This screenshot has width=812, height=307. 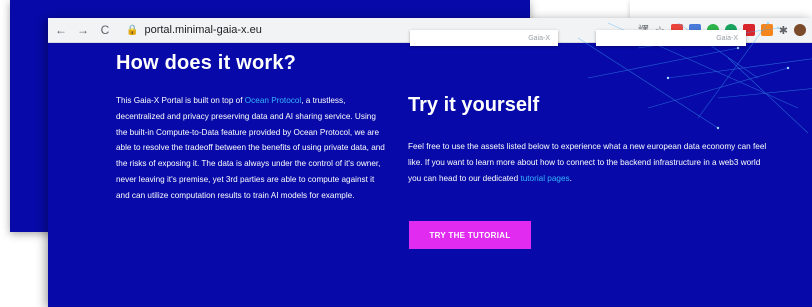 What do you see at coordinates (544, 178) in the screenshot?
I see `tutorial-pages-link: tutorial pages` at bounding box center [544, 178].